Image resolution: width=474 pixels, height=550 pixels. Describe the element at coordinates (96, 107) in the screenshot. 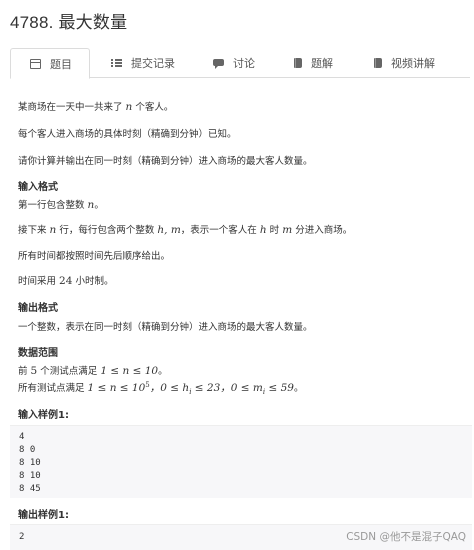

I see `statement-line-1: 某商场在一天中一共来了 n 个客人。` at that location.